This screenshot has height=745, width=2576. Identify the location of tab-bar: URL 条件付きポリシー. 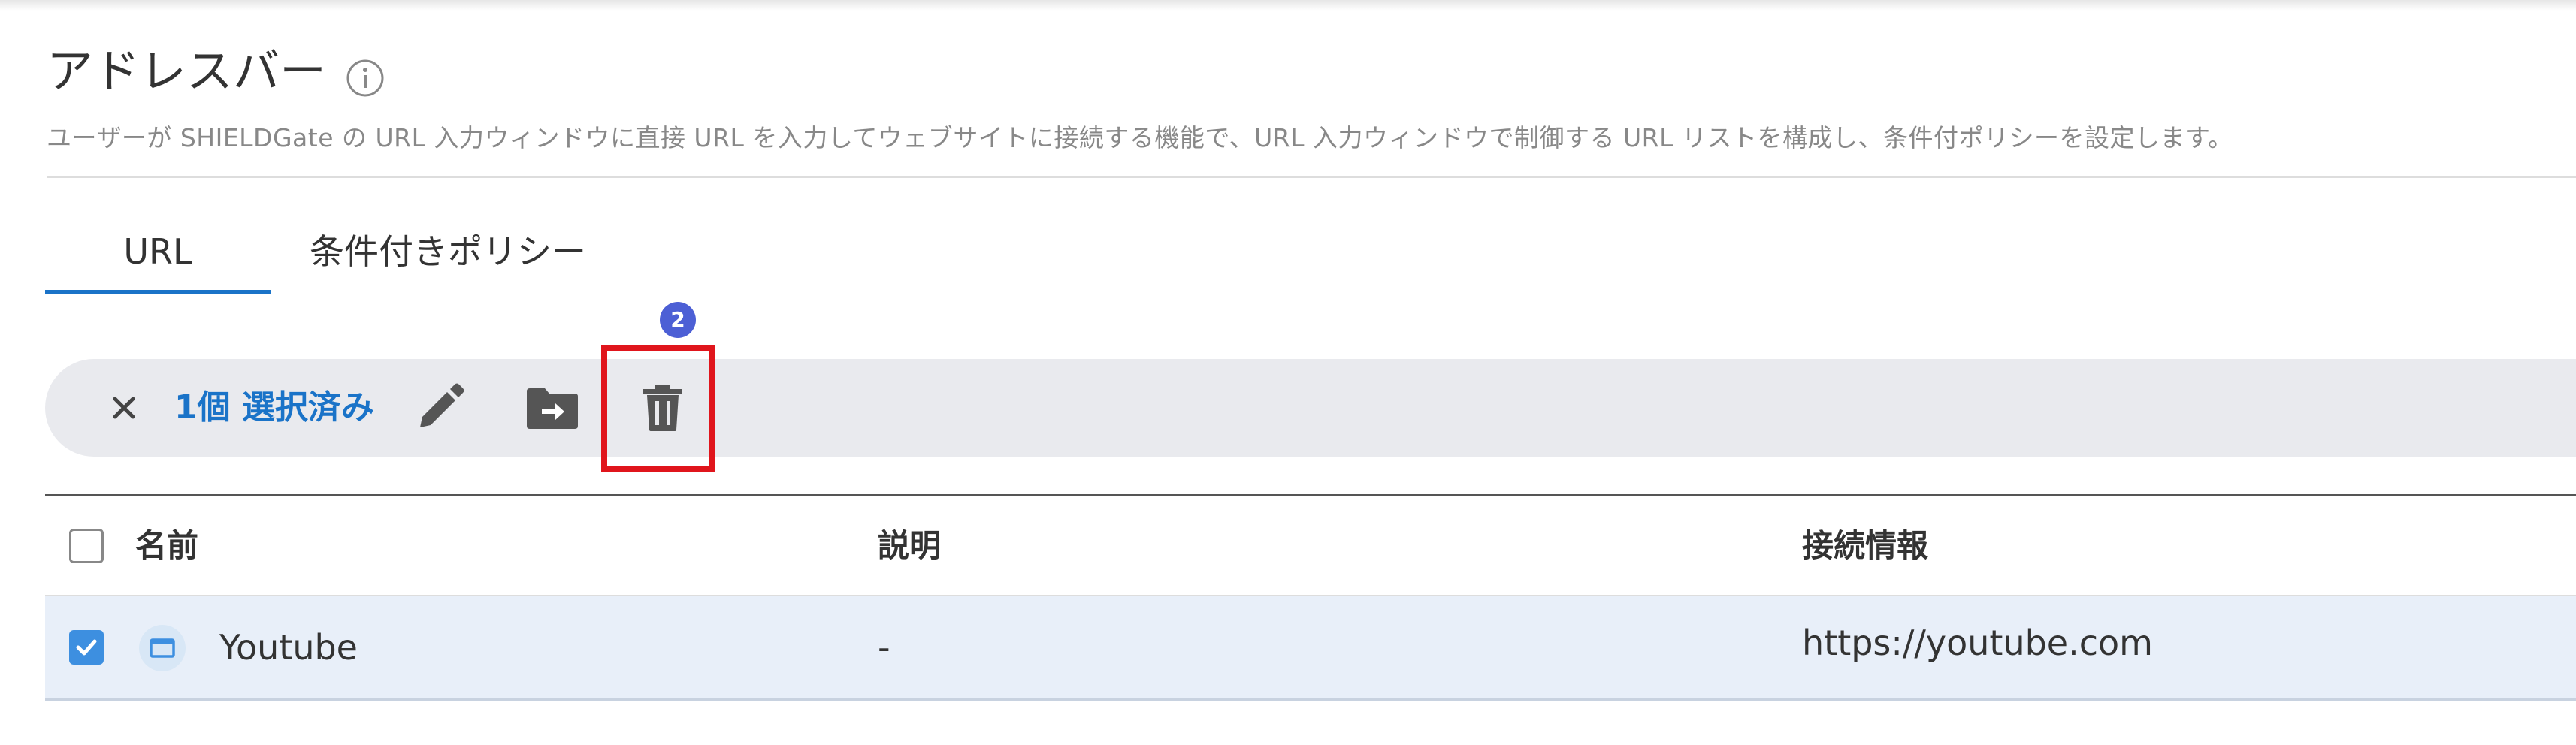
(383, 253).